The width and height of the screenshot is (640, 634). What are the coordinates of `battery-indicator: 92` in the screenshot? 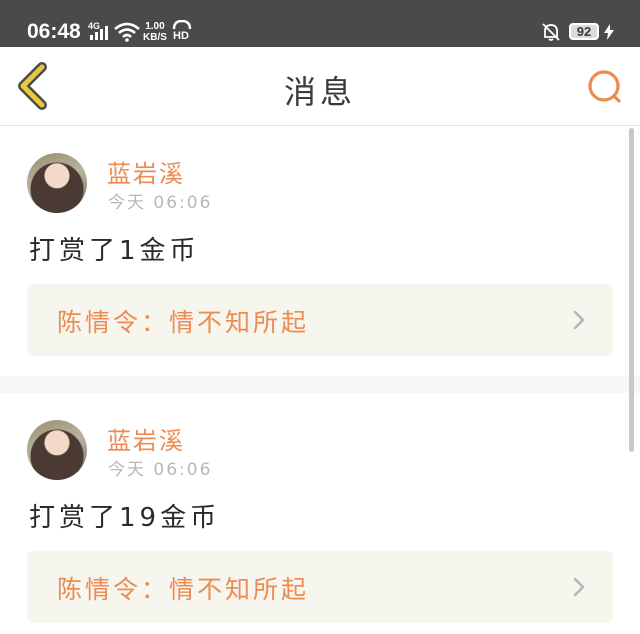 It's located at (584, 31).